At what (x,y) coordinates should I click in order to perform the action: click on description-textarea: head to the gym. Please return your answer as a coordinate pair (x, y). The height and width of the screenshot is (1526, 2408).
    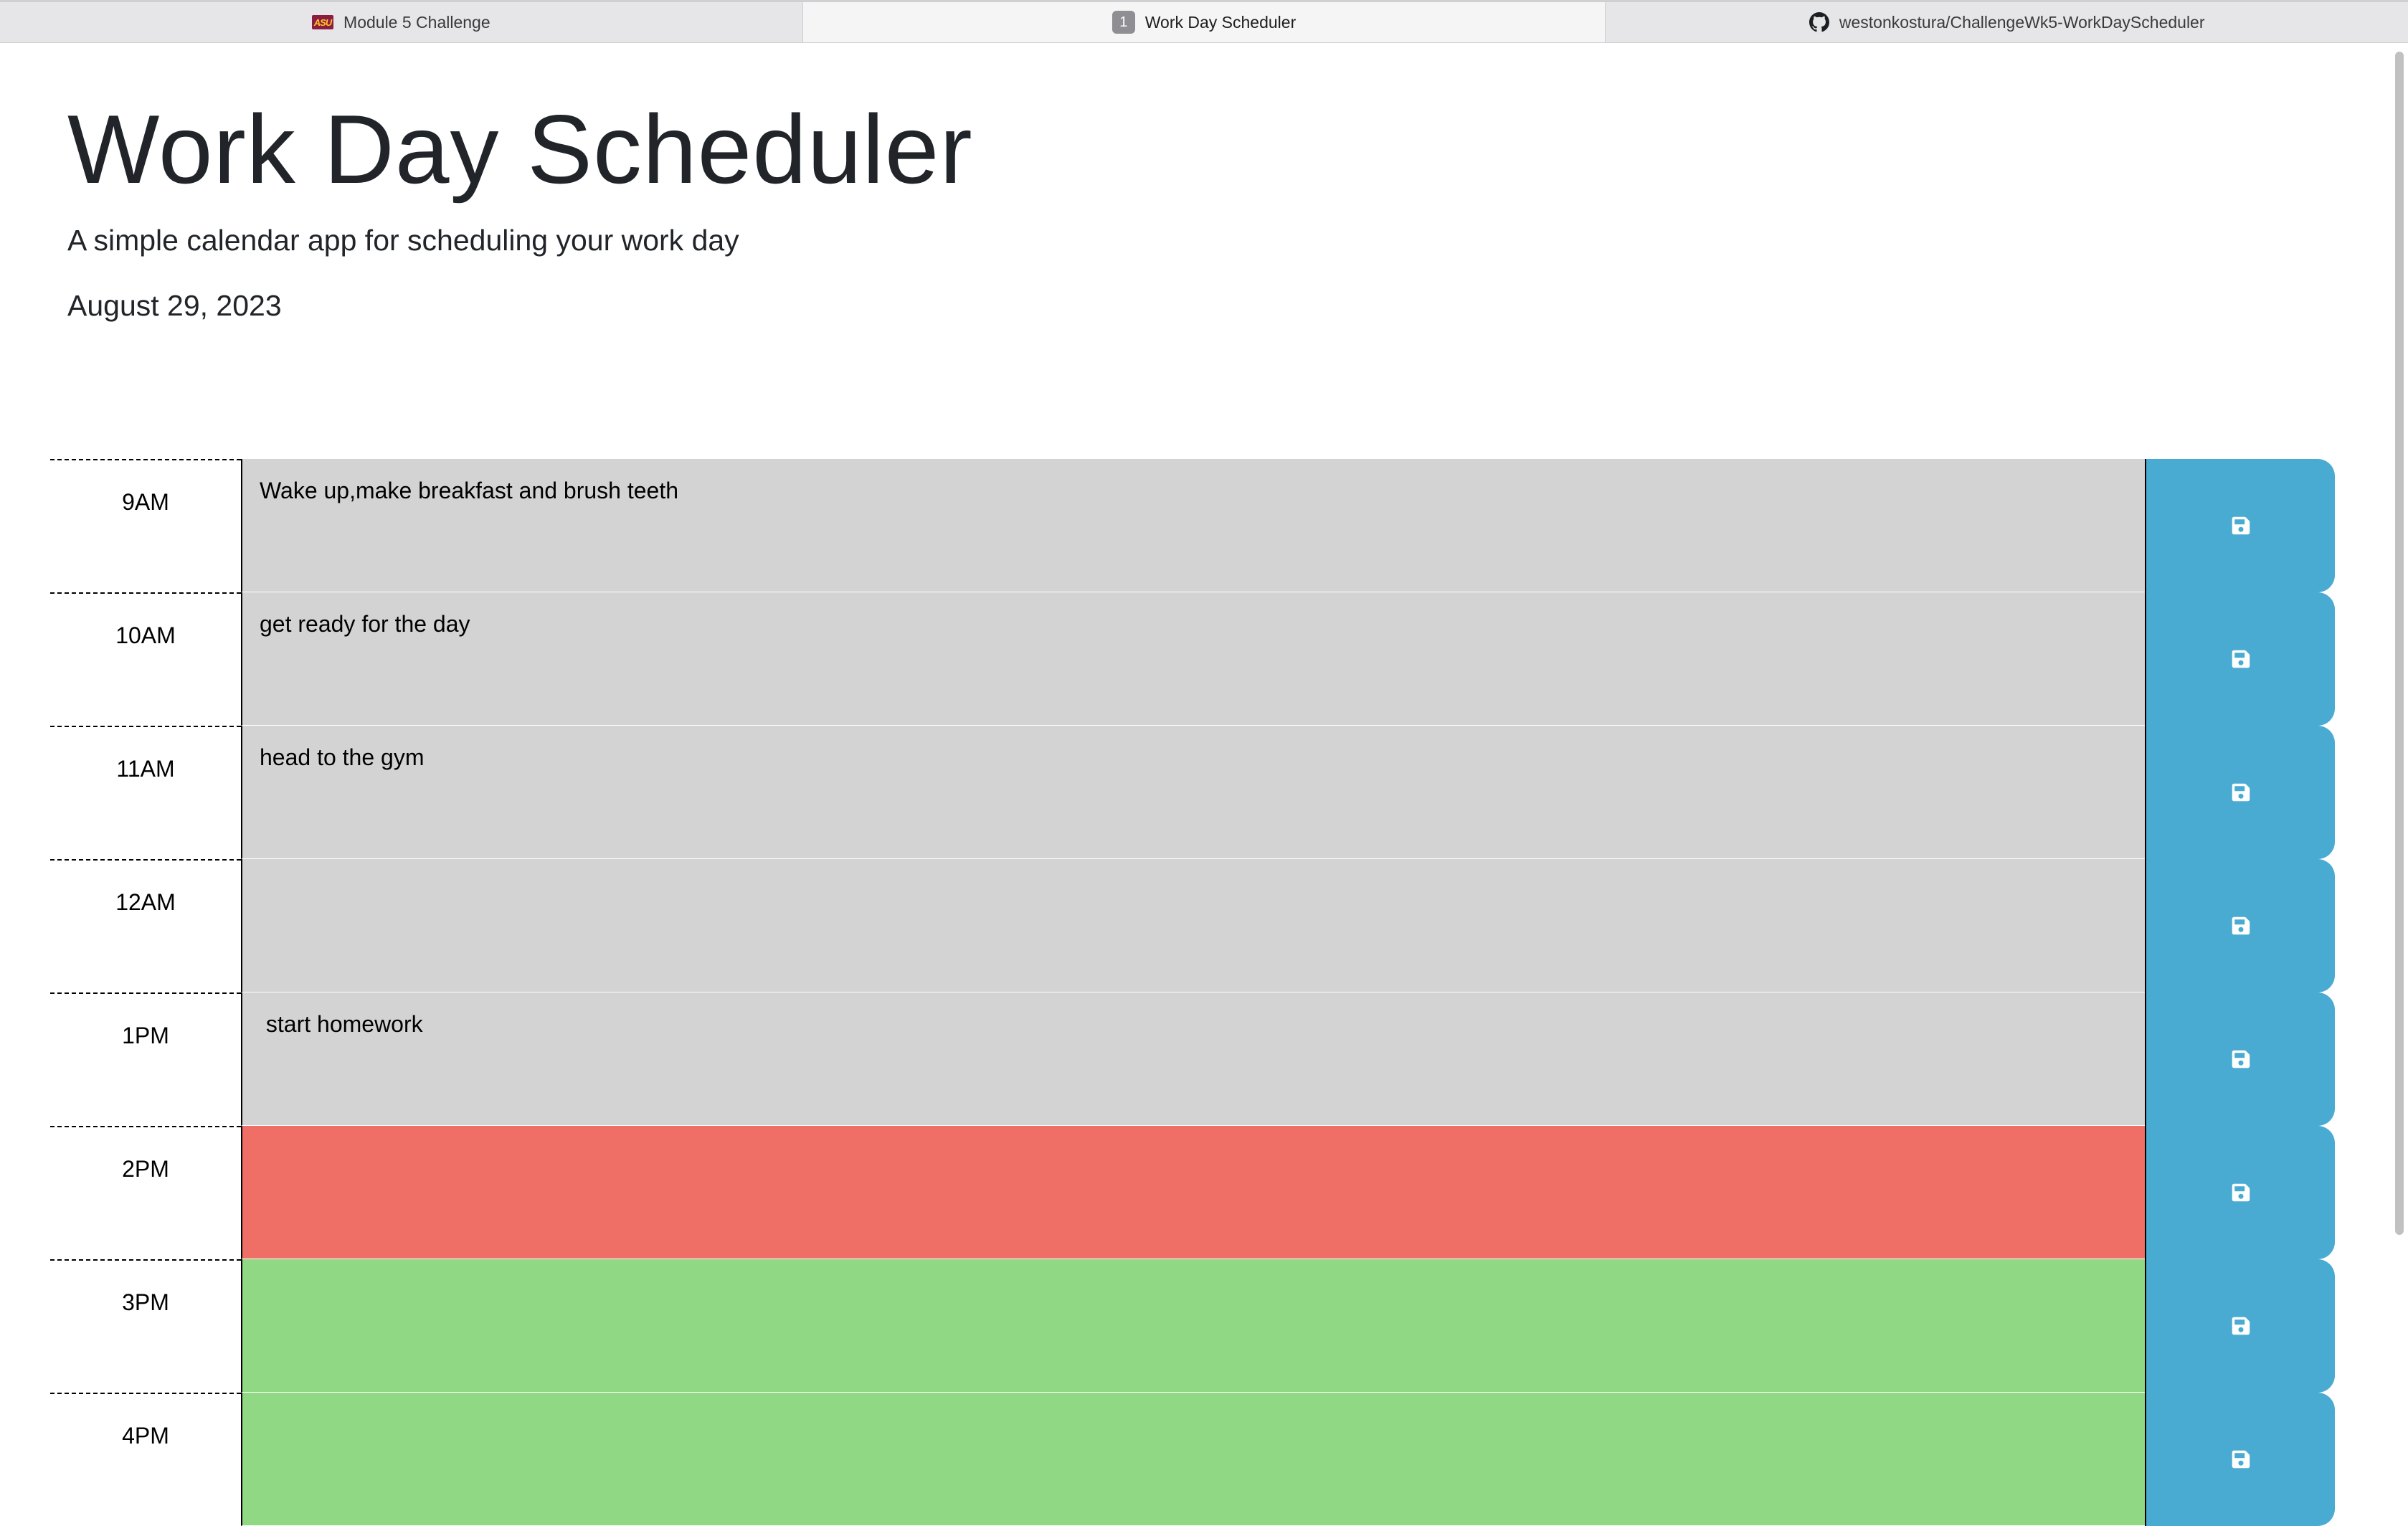
    Looking at the image, I should click on (1193, 792).